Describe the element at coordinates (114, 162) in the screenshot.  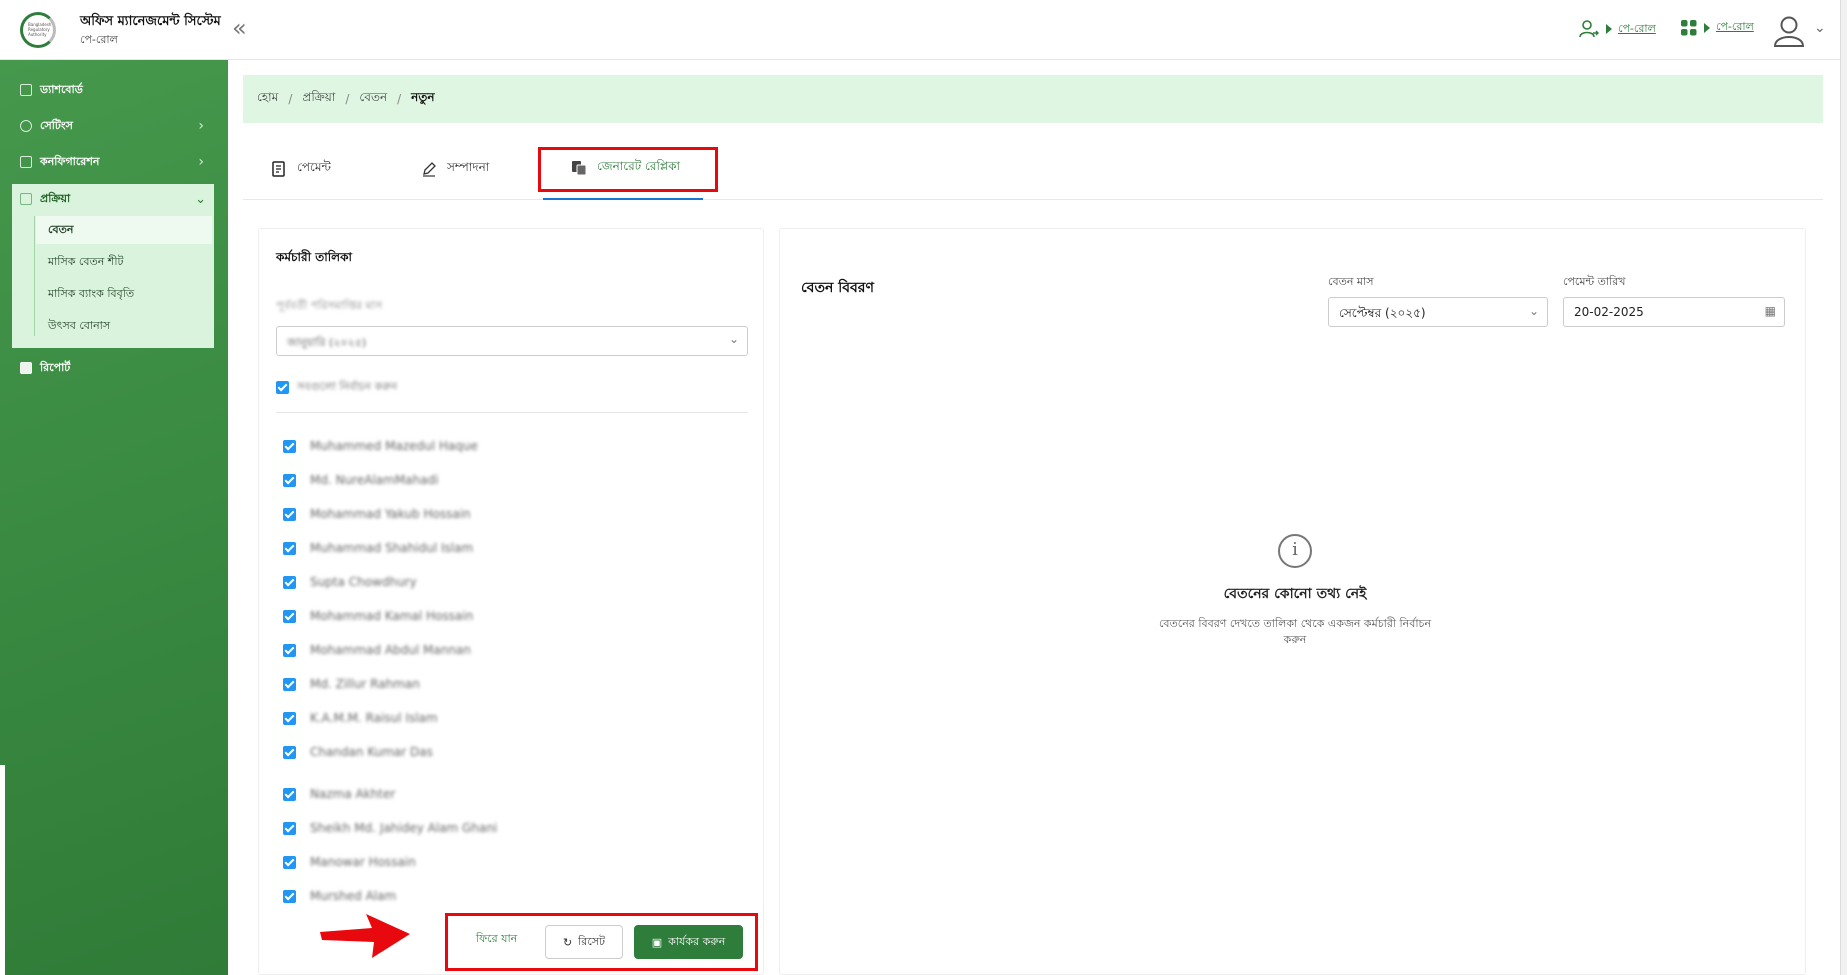
I see `sidebar-item-configuration: কনফিগারেশন ›` at that location.